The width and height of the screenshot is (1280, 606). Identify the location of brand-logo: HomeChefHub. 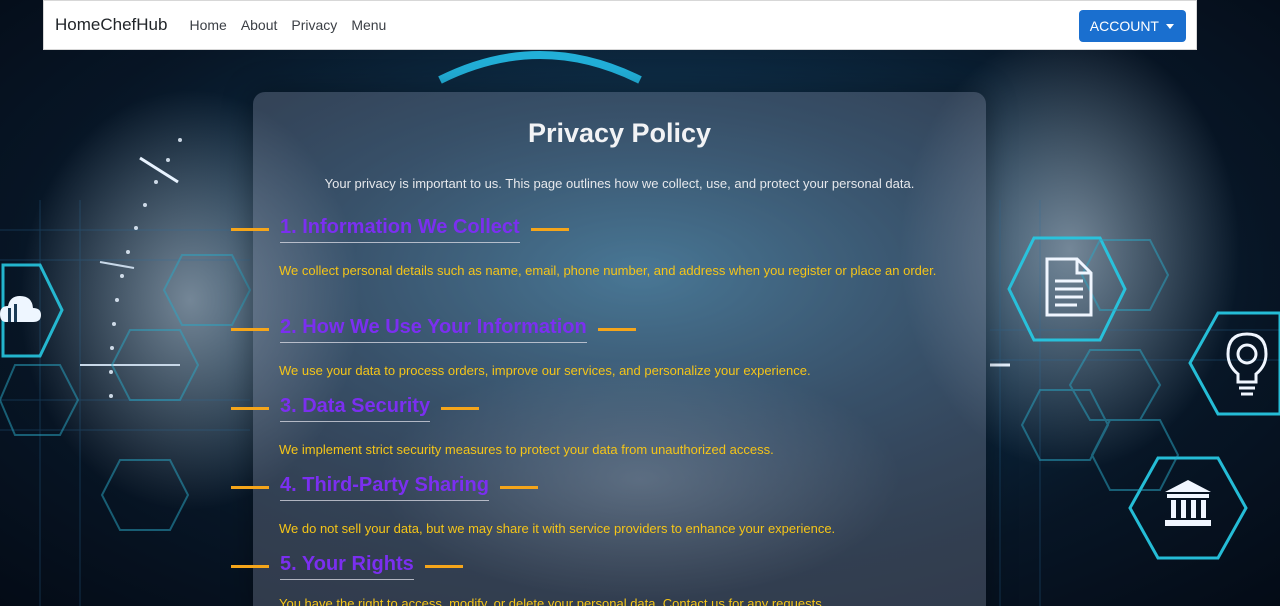
(111, 25).